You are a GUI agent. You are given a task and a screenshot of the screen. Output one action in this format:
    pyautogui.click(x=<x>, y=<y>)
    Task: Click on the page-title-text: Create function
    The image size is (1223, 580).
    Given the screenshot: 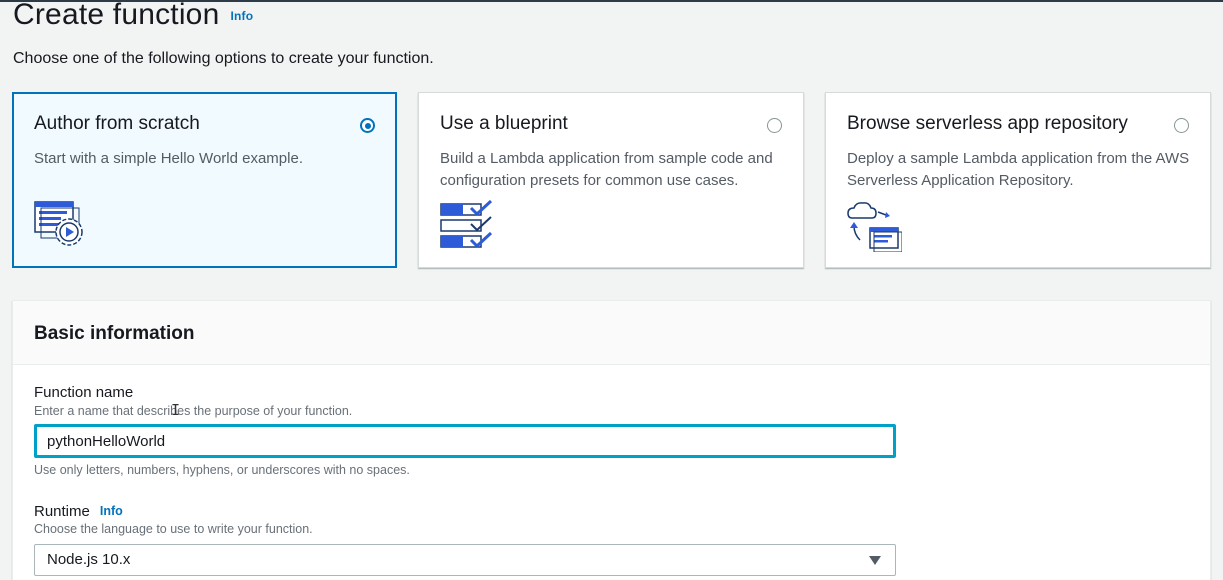 What is the action you would take?
    pyautogui.click(x=116, y=15)
    